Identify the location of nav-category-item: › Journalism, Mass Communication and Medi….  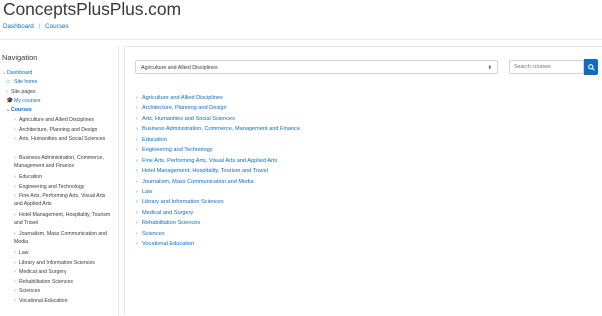
(63, 238).